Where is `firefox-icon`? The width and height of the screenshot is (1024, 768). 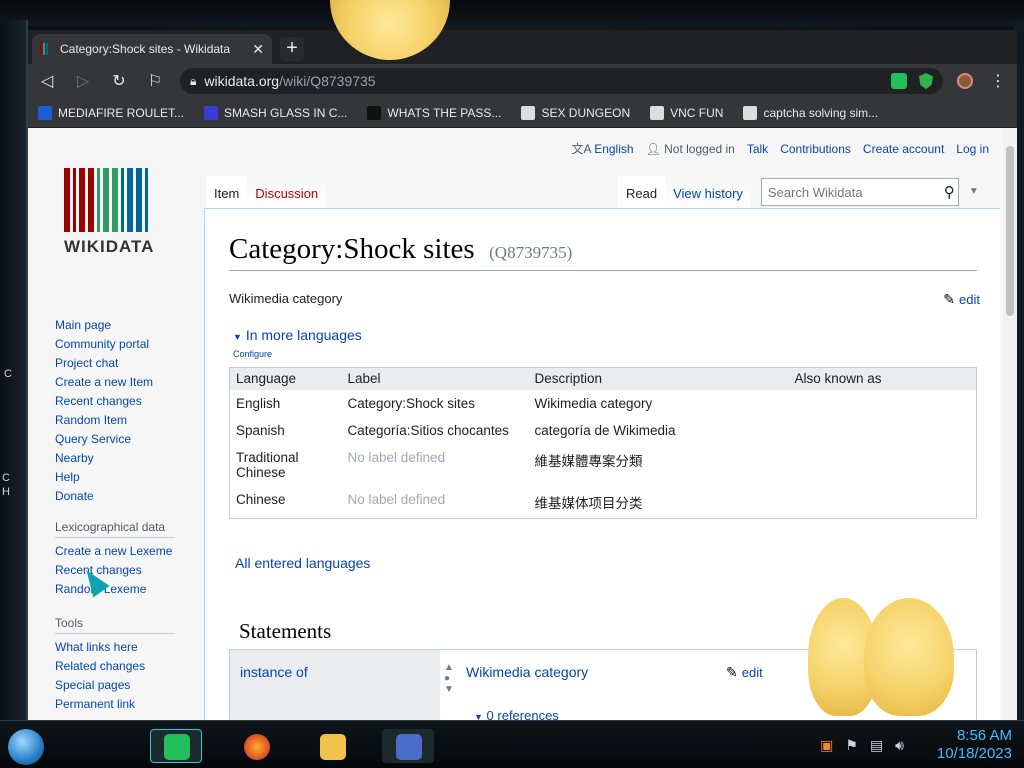
firefox-icon is located at coordinates (257, 747).